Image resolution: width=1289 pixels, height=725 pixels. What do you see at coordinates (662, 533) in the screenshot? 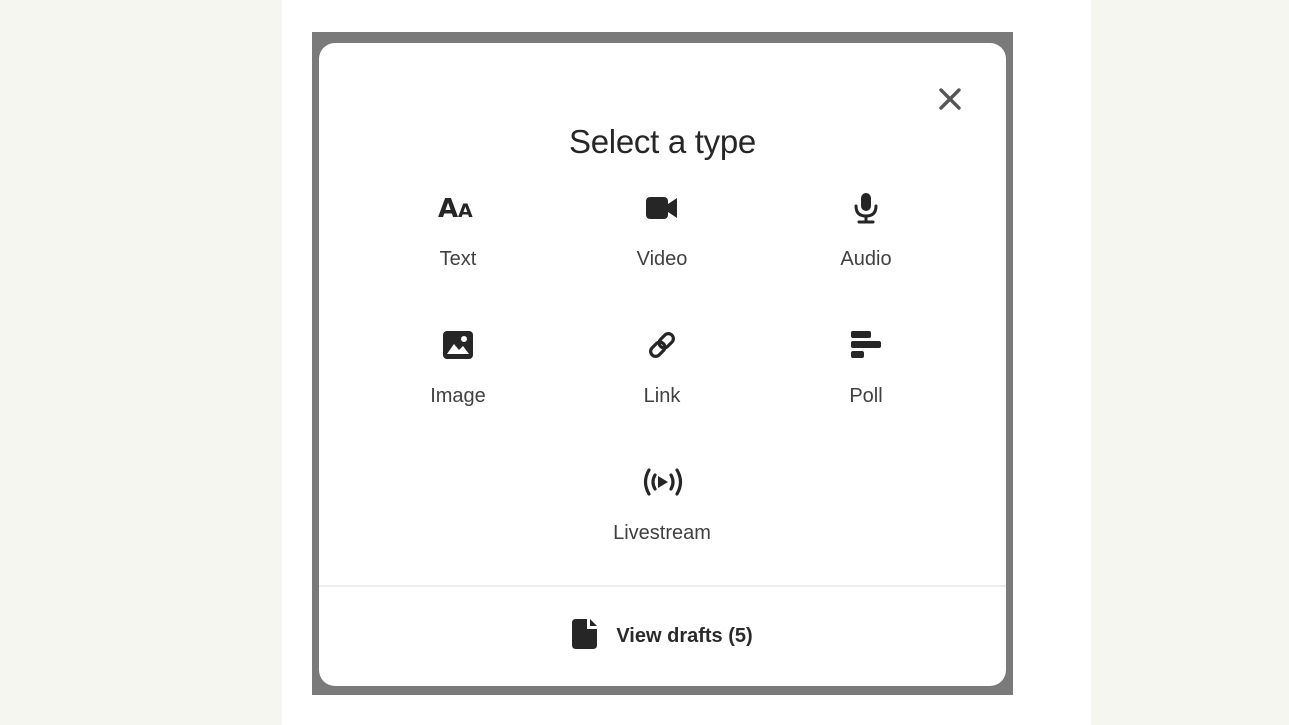
I see `type-option-label: Livestream` at bounding box center [662, 533].